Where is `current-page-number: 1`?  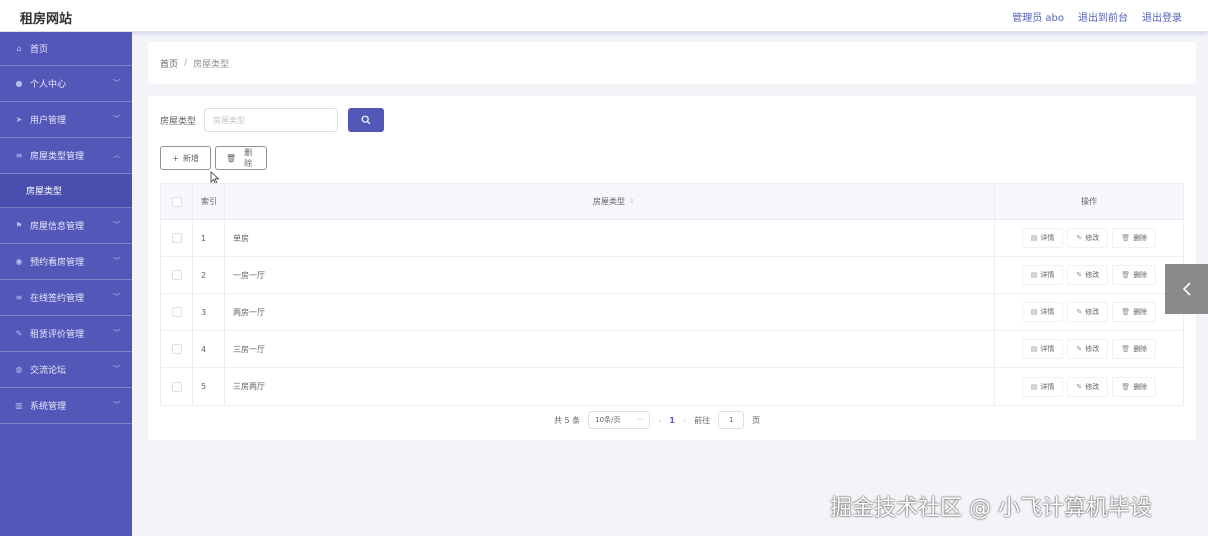
current-page-number: 1 is located at coordinates (672, 420).